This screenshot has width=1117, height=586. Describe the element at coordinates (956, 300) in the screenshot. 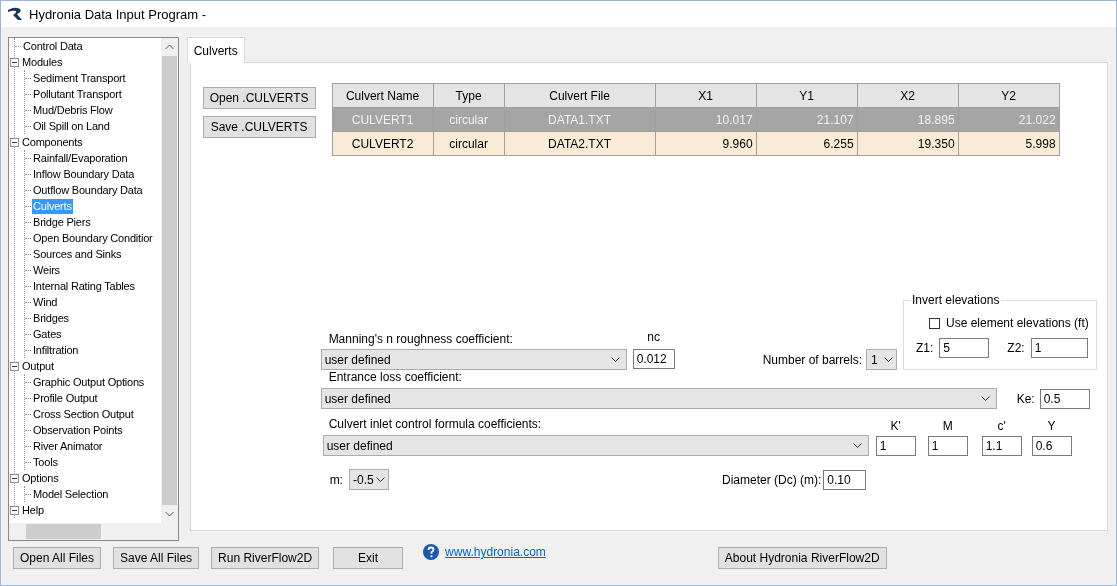

I see `group-title: Invert elevations` at that location.